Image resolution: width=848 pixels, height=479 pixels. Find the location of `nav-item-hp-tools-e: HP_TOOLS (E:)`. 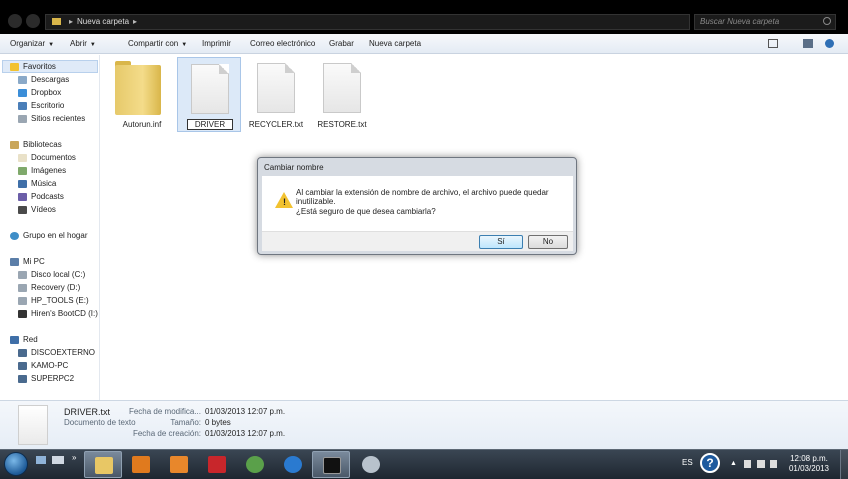

nav-item-hp-tools-e: HP_TOOLS (E:) is located at coordinates (53, 301).